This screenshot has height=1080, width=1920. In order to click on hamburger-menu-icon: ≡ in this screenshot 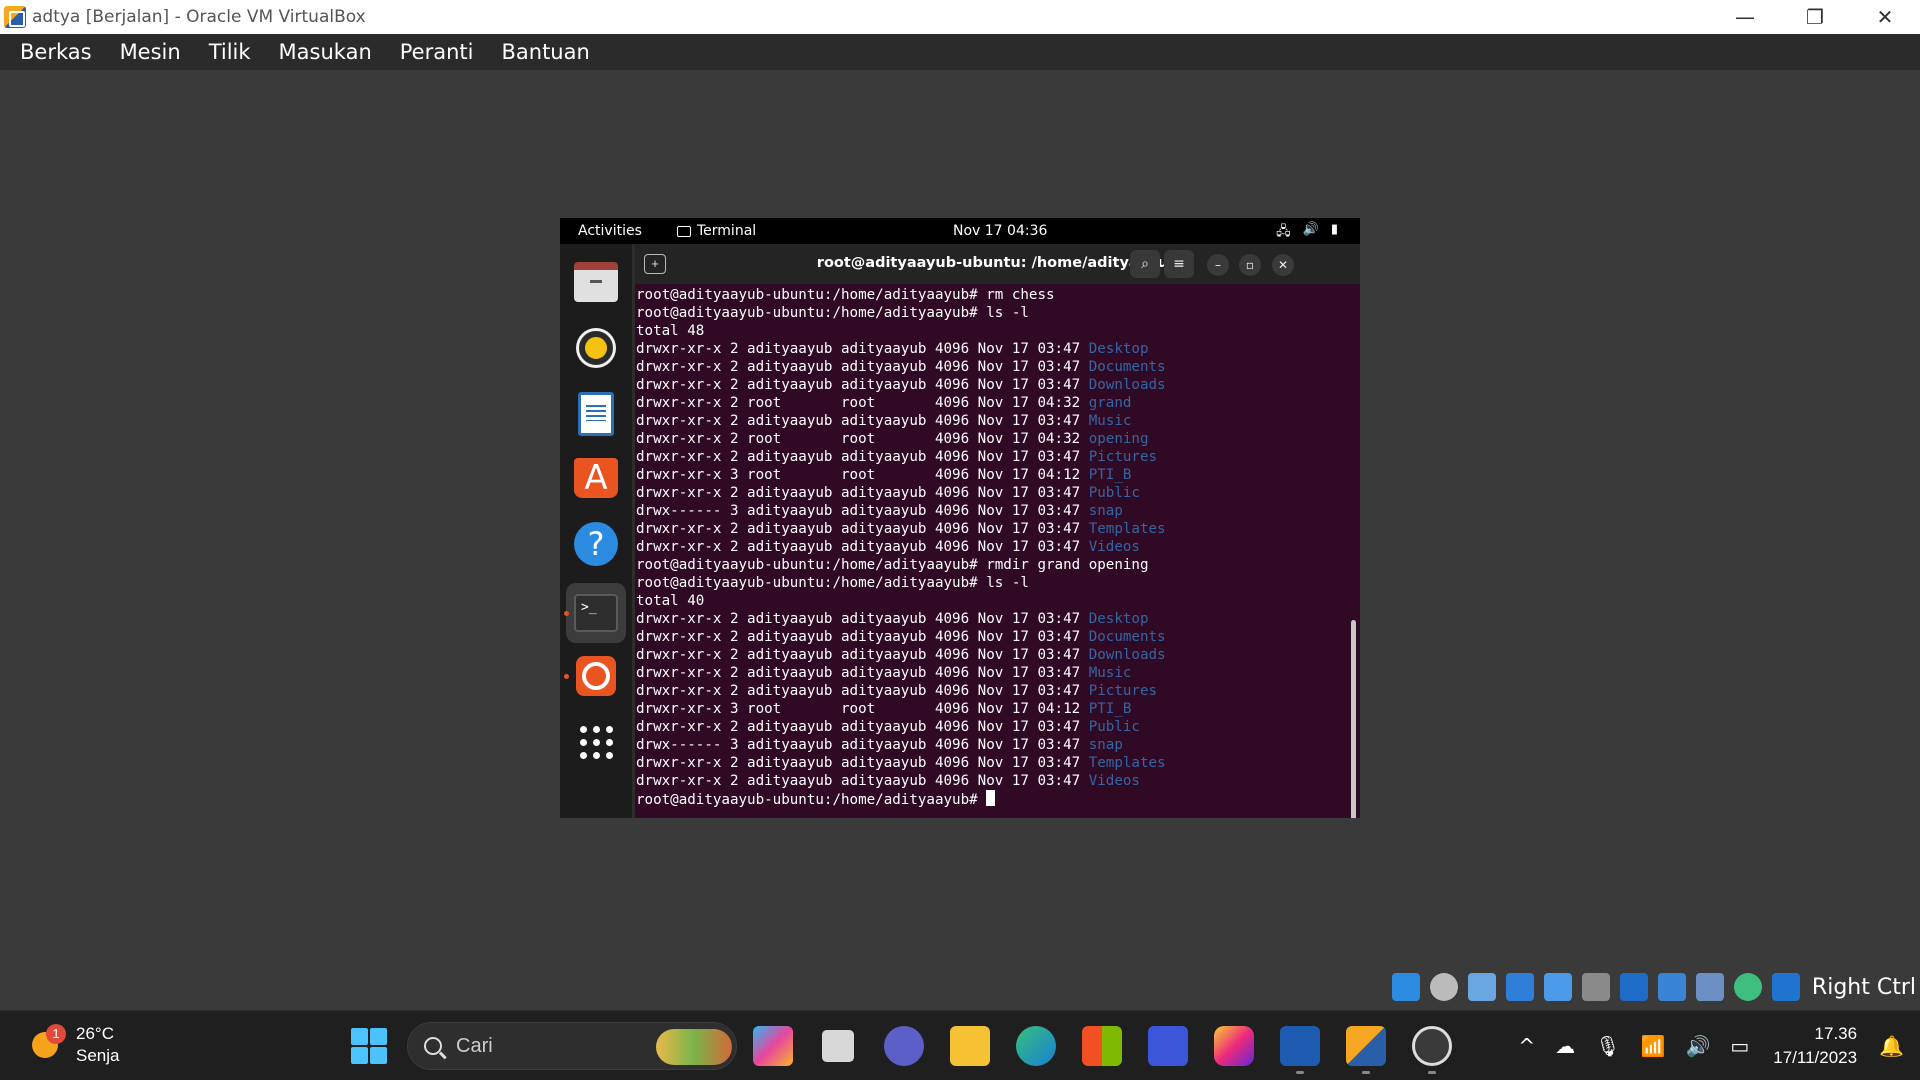, I will do `click(1179, 264)`.